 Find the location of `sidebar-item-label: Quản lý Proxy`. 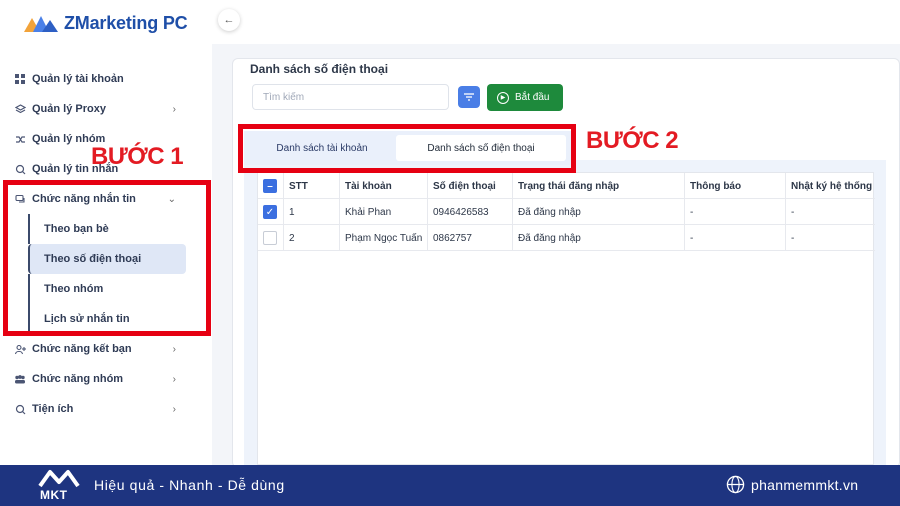

sidebar-item-label: Quản lý Proxy is located at coordinates (69, 109).